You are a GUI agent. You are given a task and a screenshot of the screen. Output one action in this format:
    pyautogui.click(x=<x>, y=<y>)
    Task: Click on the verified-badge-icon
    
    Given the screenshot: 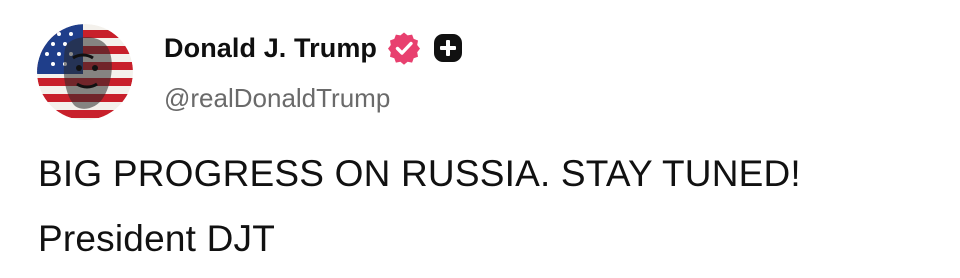 What is the action you would take?
    pyautogui.click(x=404, y=48)
    